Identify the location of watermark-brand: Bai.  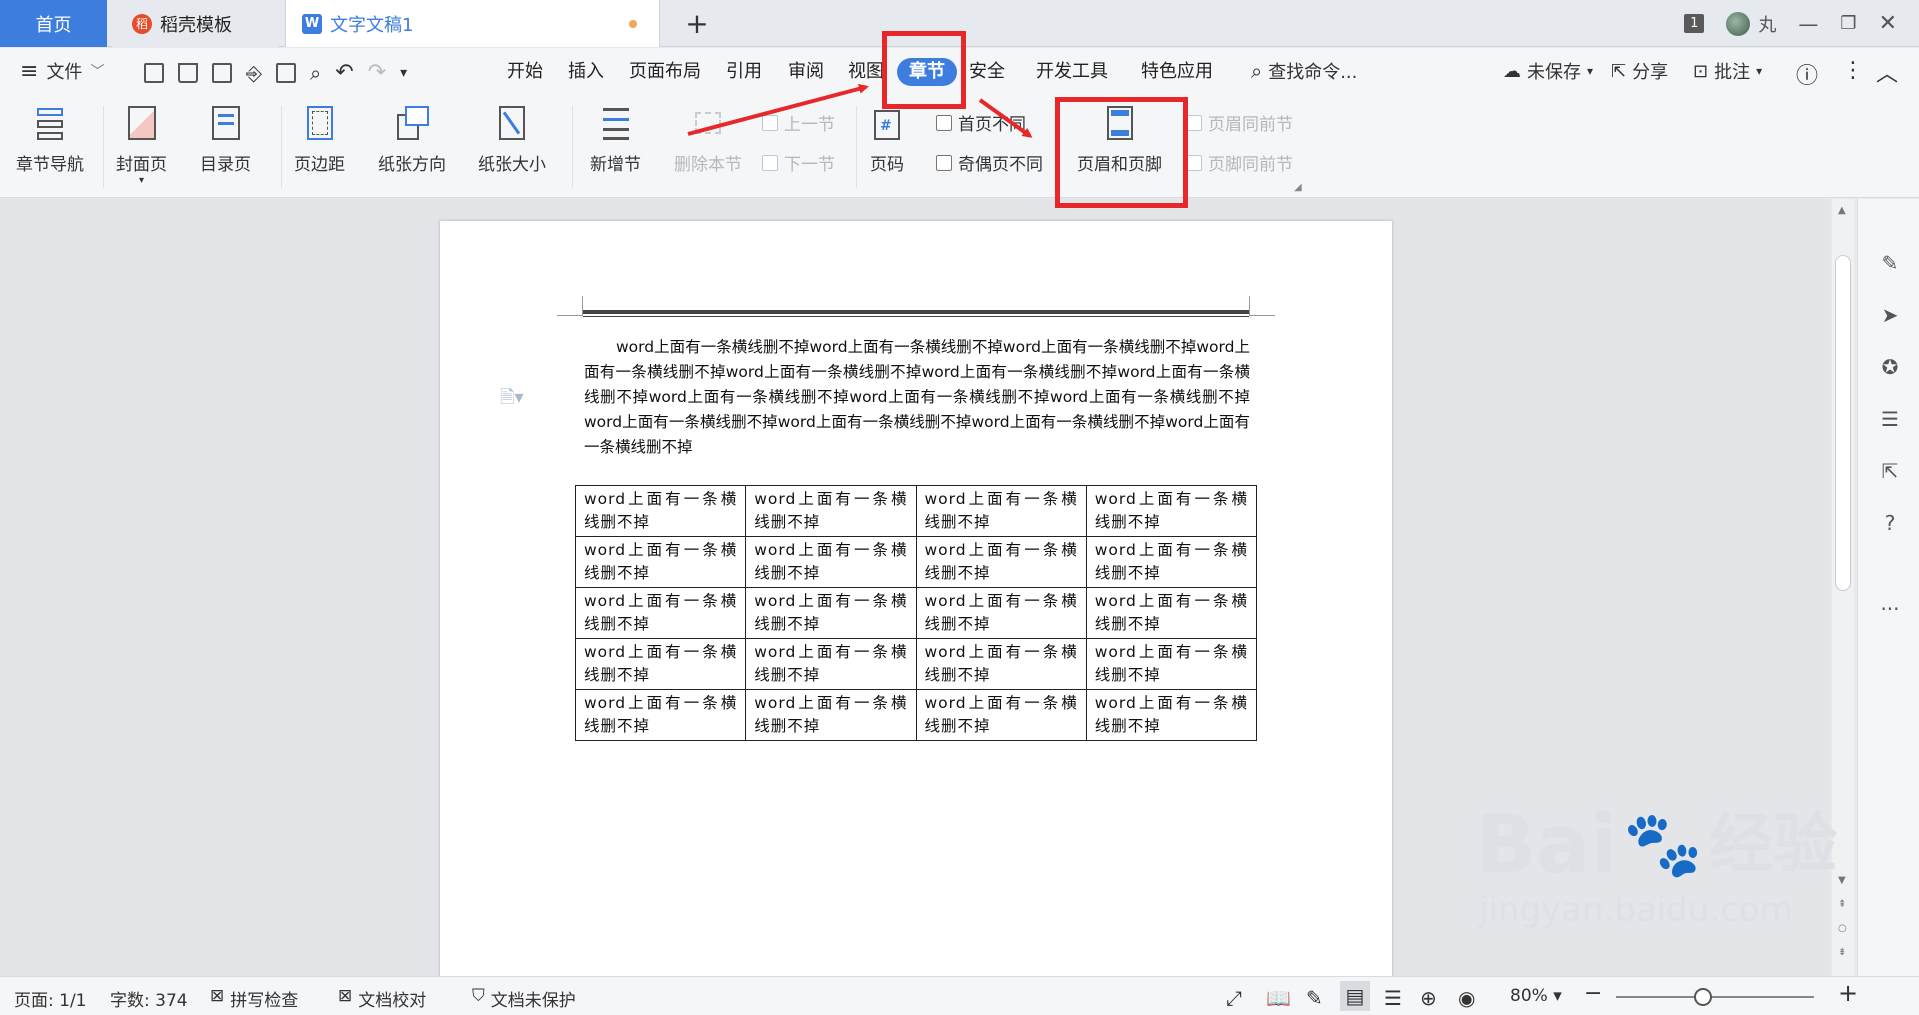
(1546, 844).